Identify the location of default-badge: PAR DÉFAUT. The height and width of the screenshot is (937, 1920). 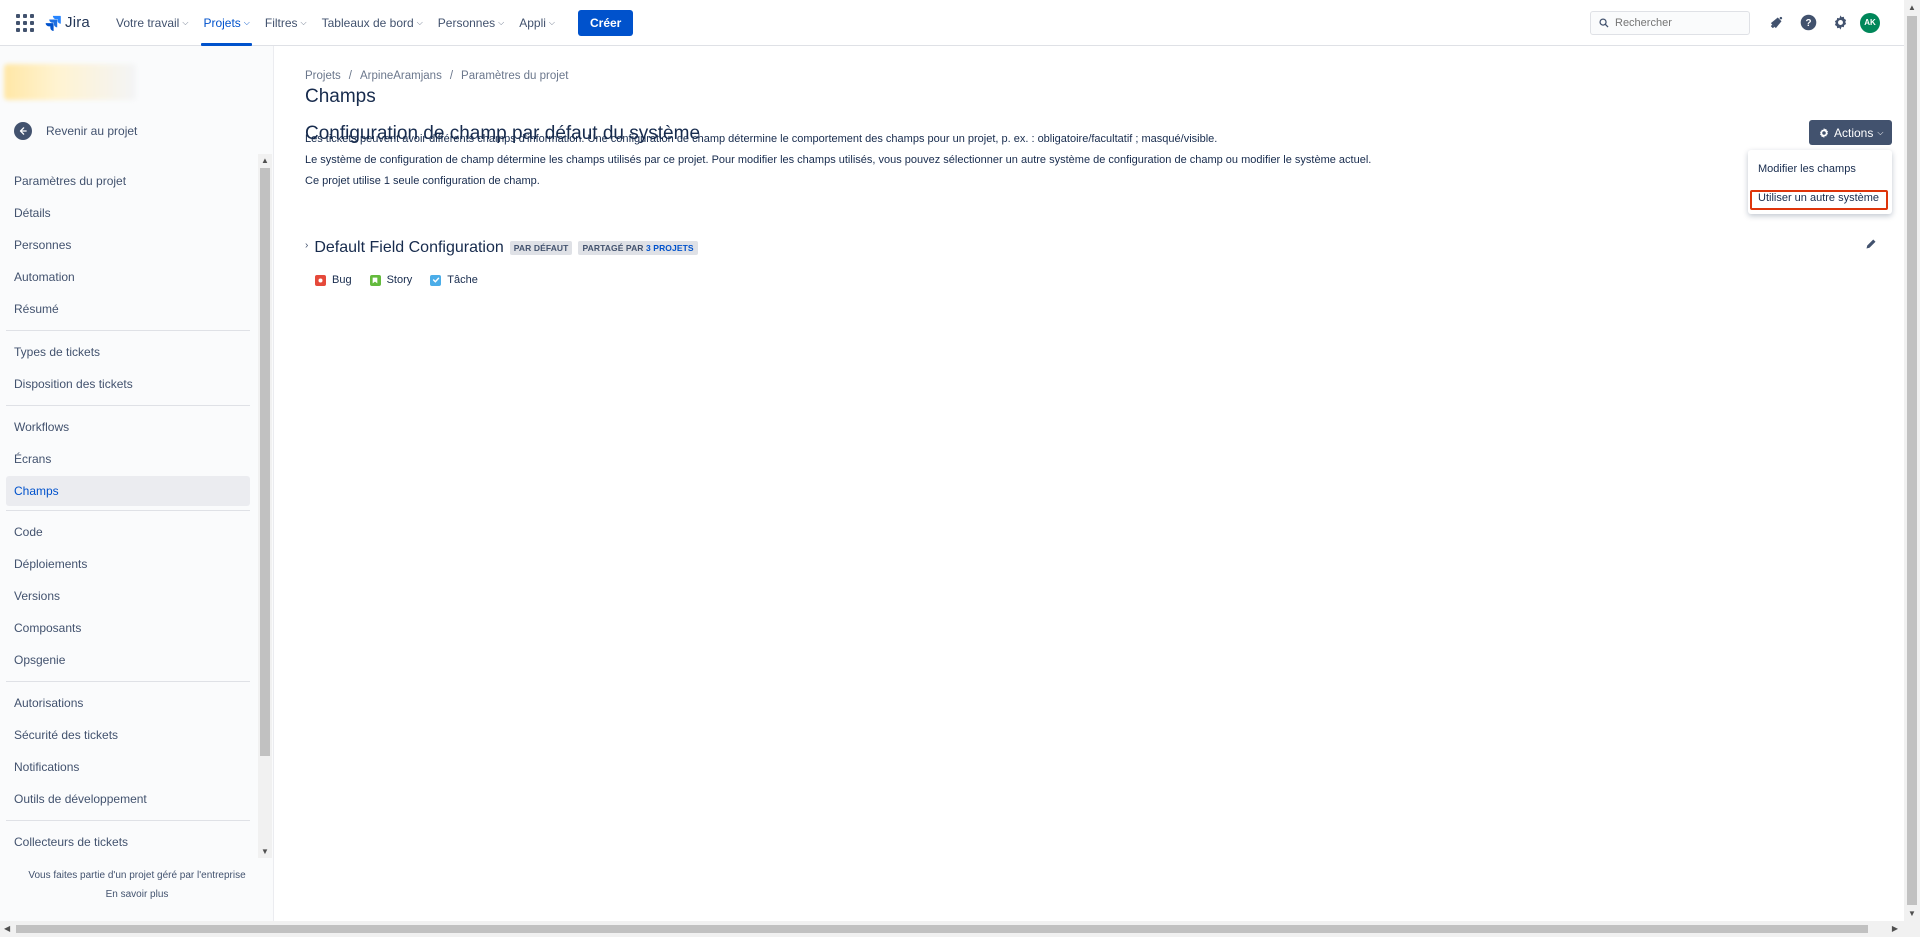
(541, 248).